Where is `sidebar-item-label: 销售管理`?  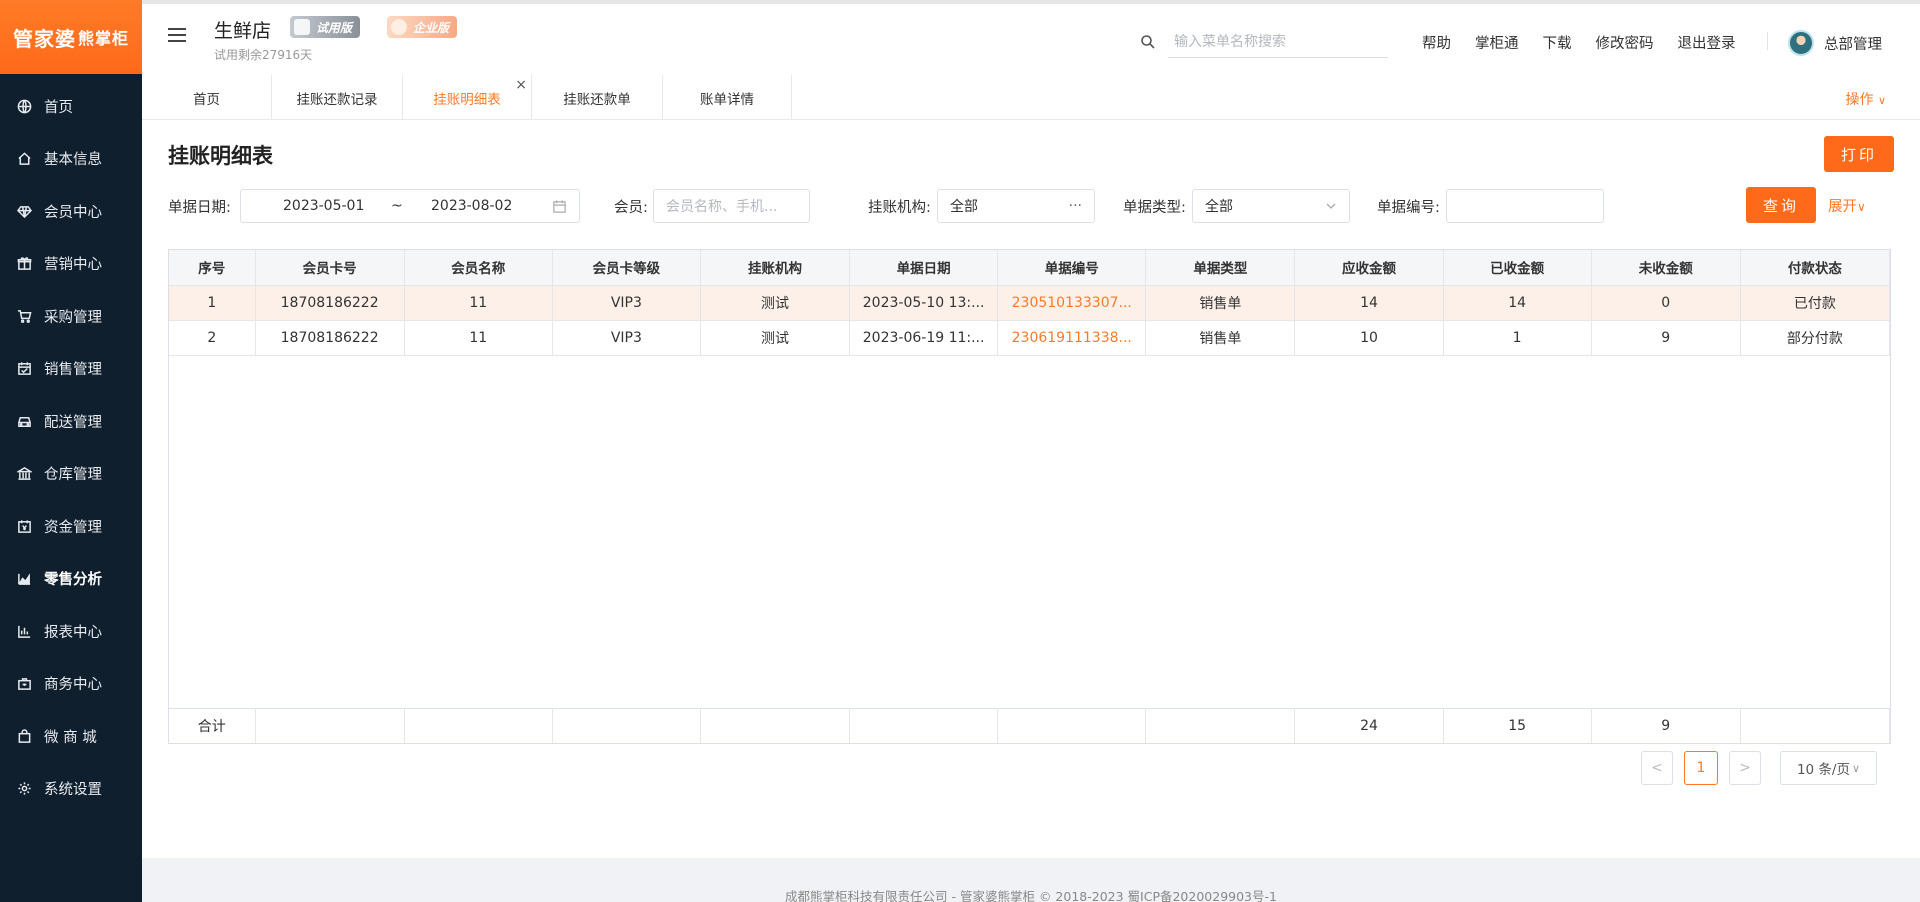
sidebar-item-label: 销售管理 is located at coordinates (73, 370).